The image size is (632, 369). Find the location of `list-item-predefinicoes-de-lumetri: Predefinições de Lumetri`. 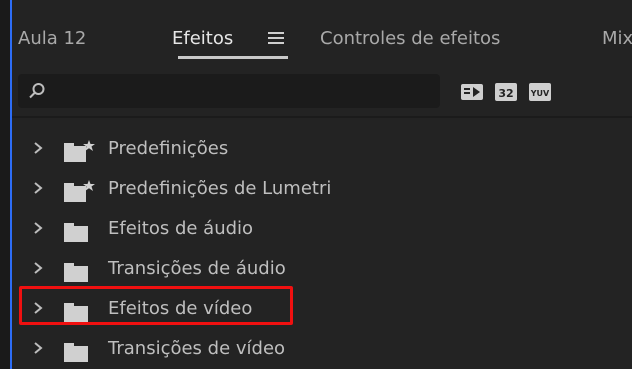

list-item-predefinicoes-de-lumetri: Predefinições de Lumetri is located at coordinates (322, 188).